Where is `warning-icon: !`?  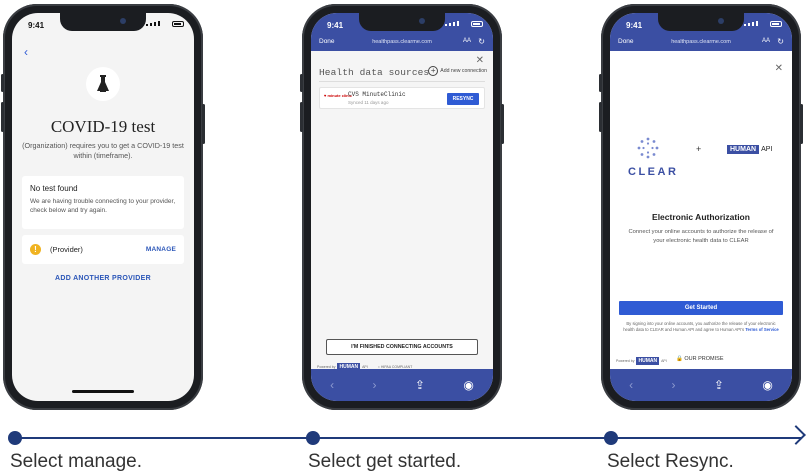 warning-icon: ! is located at coordinates (35, 249).